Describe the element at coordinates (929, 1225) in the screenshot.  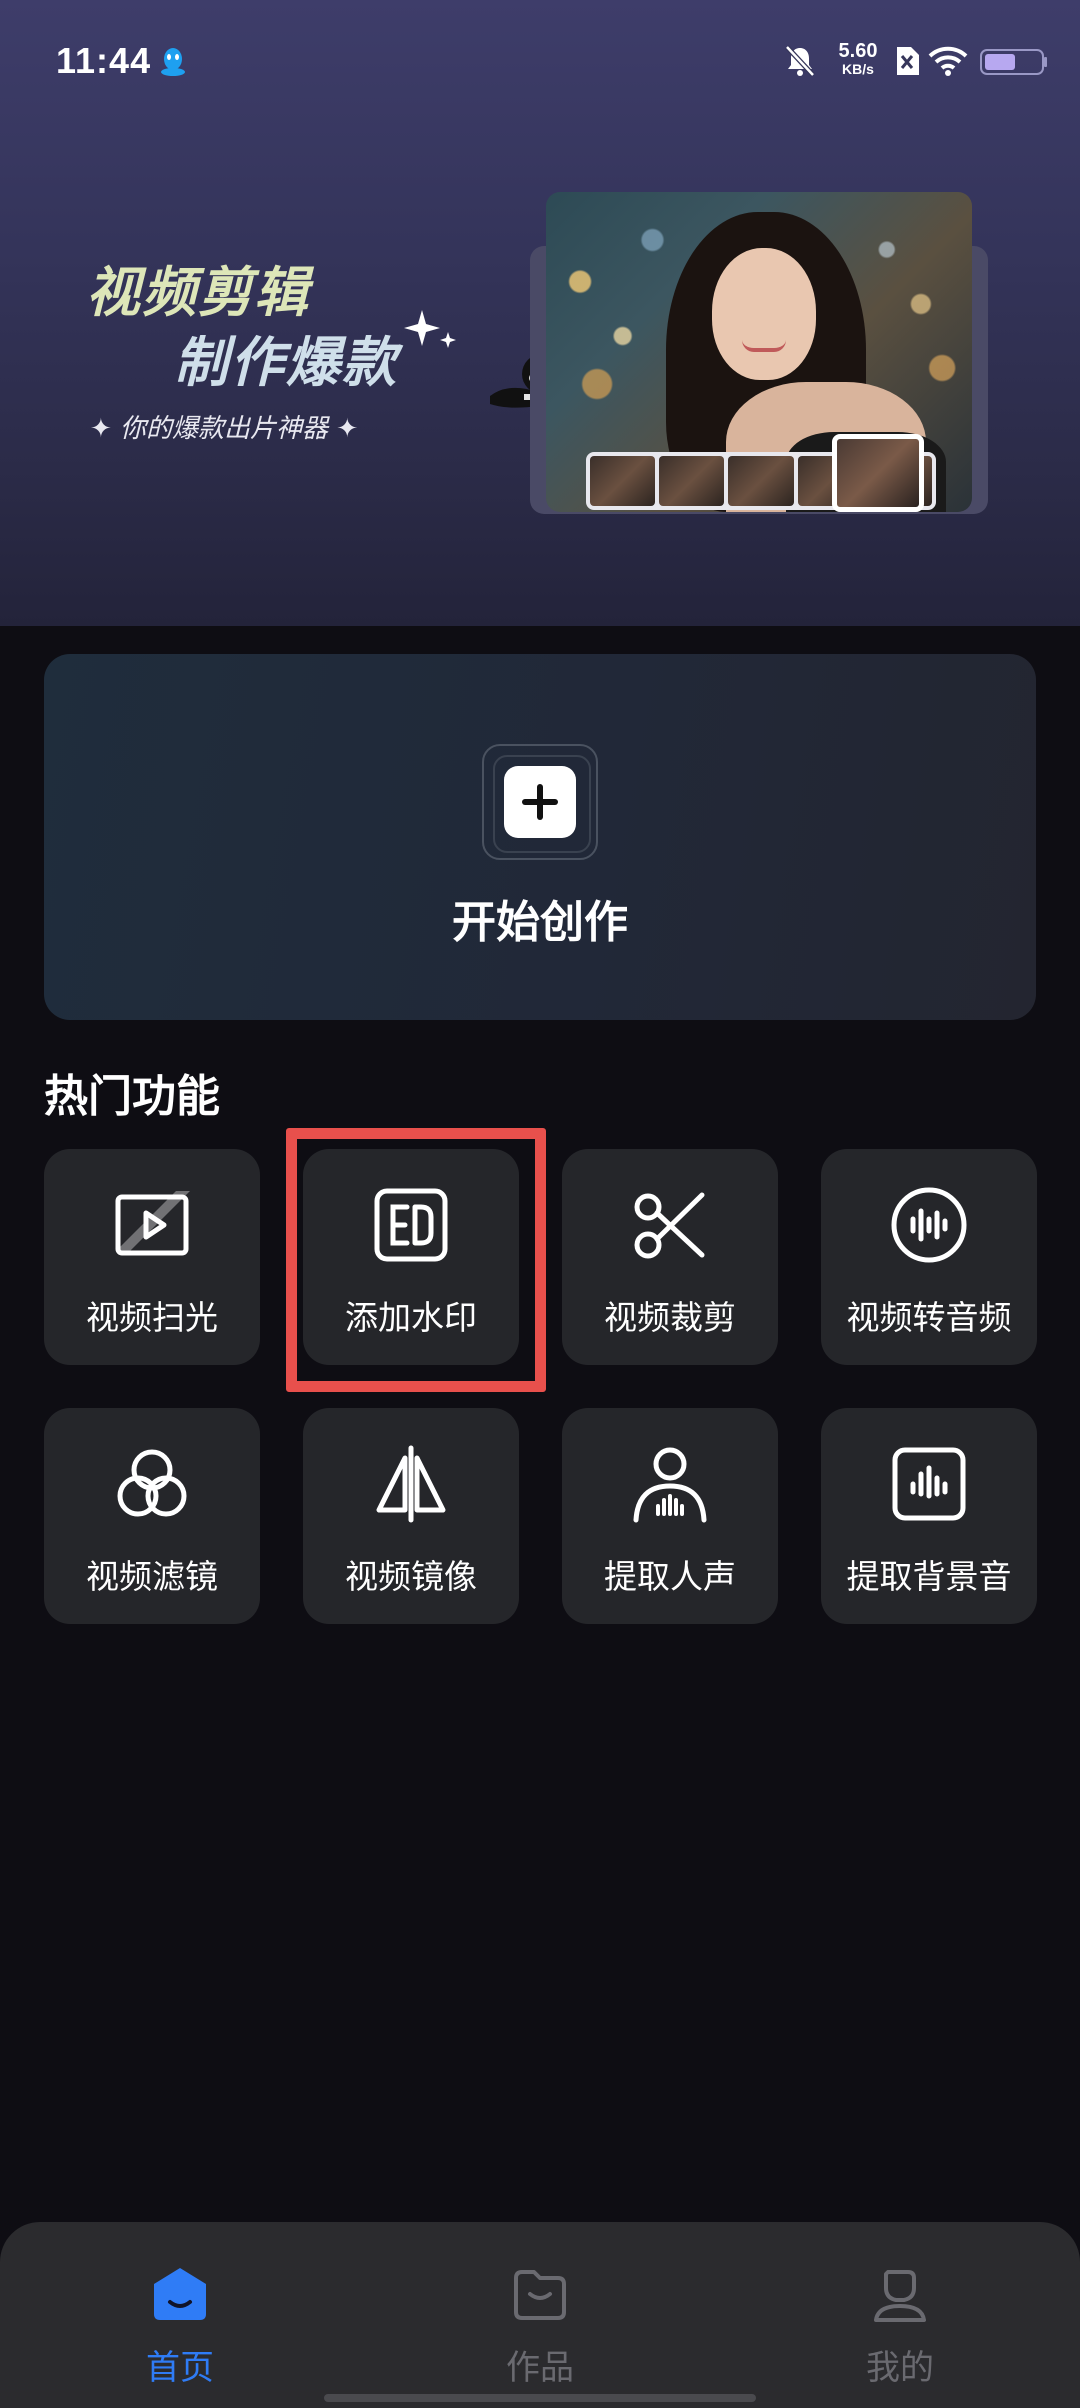
I see `audio-wave-circle-icon` at that location.